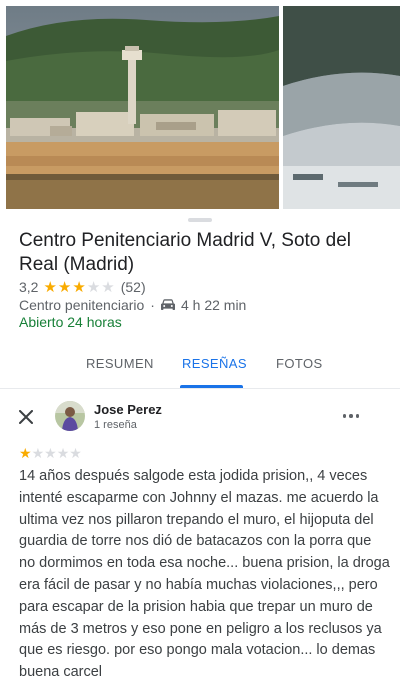 This screenshot has width=400, height=697. What do you see at coordinates (120, 363) in the screenshot?
I see `tab-resumen: RESUMEN` at bounding box center [120, 363].